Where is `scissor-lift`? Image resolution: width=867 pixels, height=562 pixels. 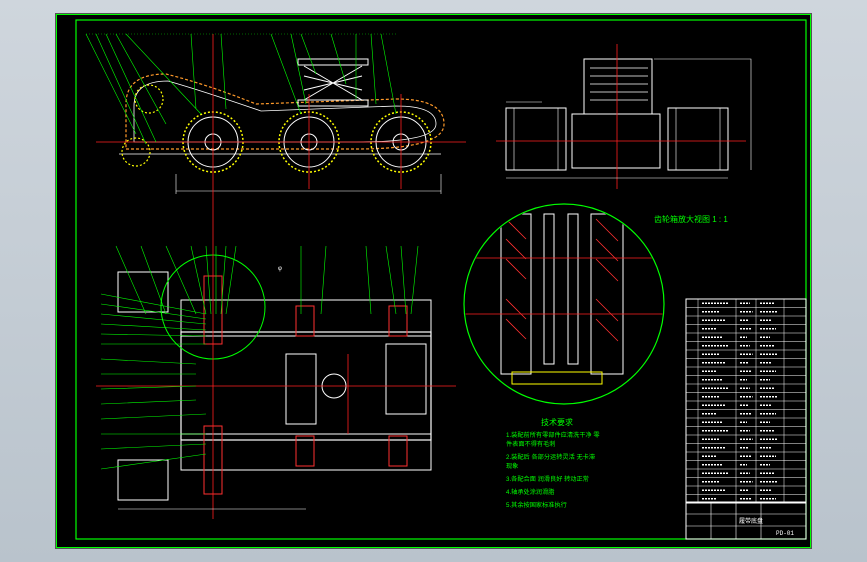 scissor-lift is located at coordinates (333, 82).